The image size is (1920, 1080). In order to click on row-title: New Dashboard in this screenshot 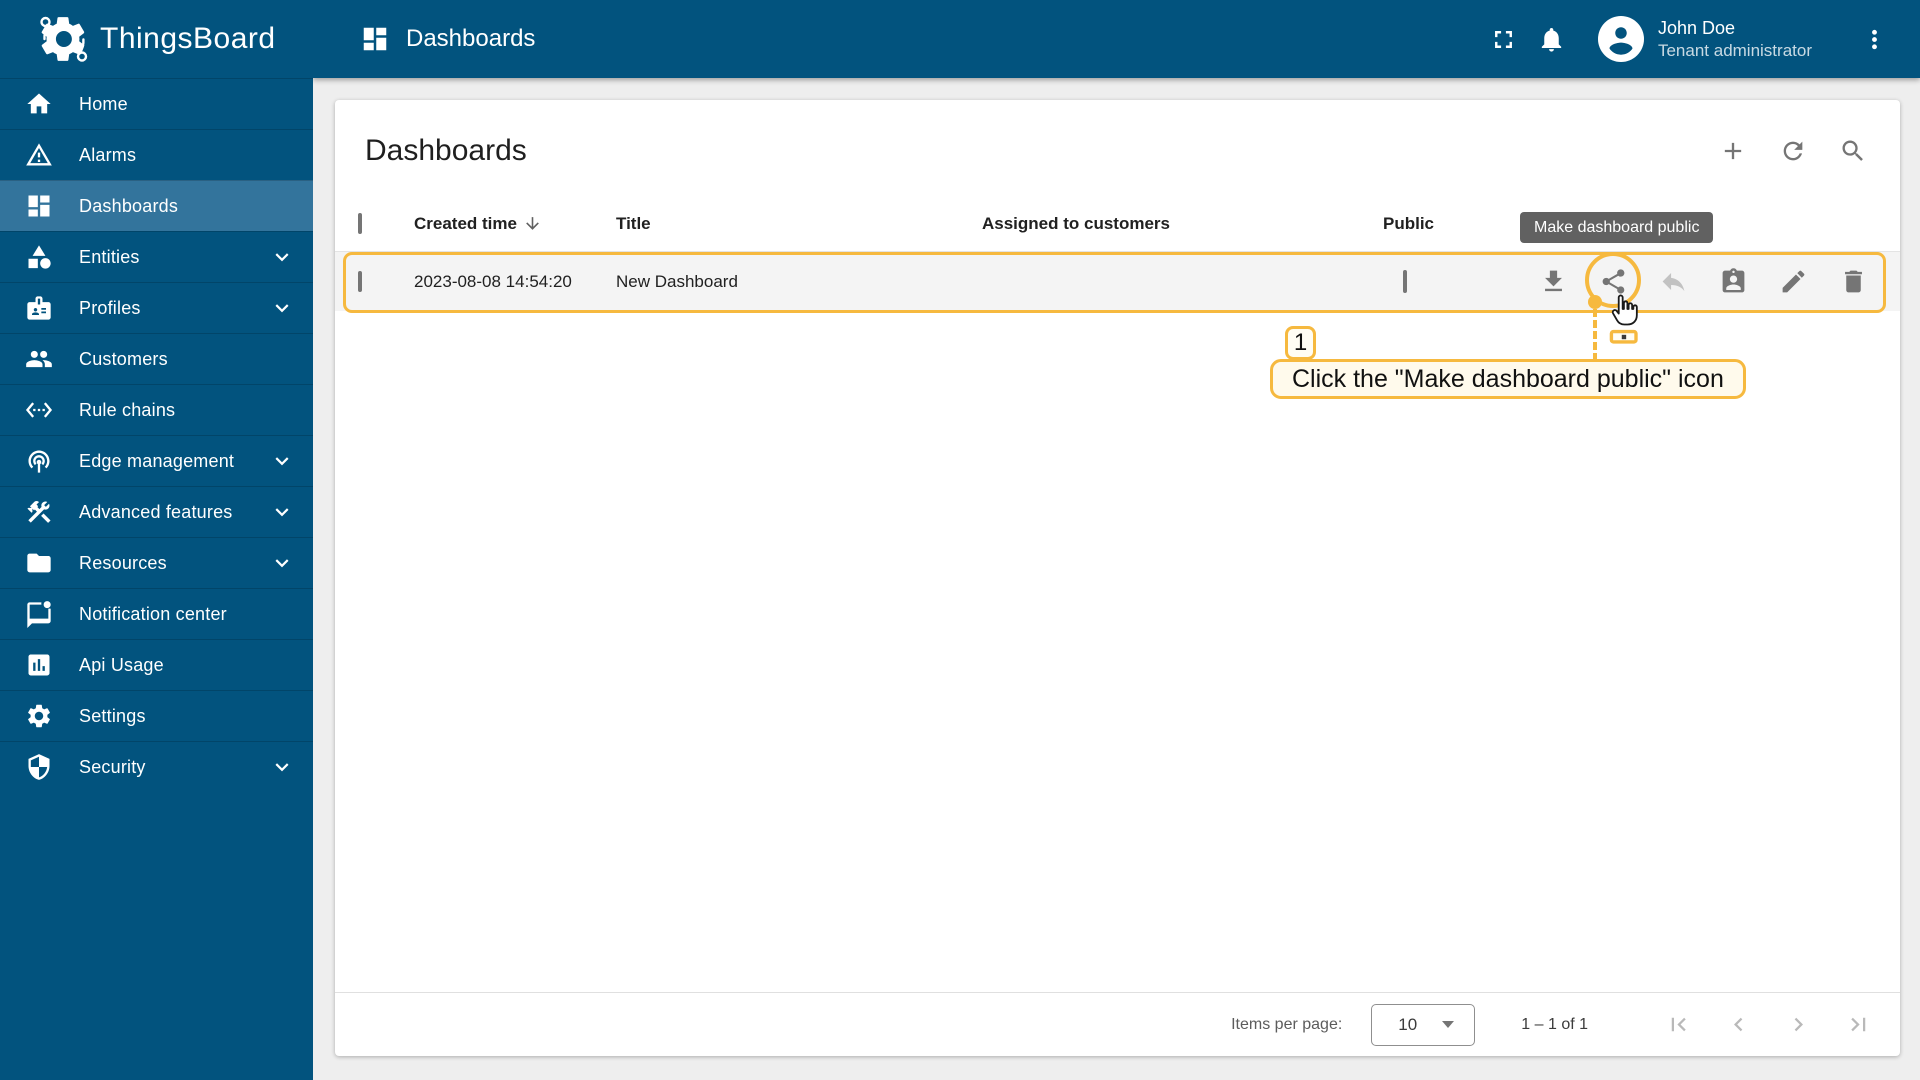, I will do `click(677, 281)`.